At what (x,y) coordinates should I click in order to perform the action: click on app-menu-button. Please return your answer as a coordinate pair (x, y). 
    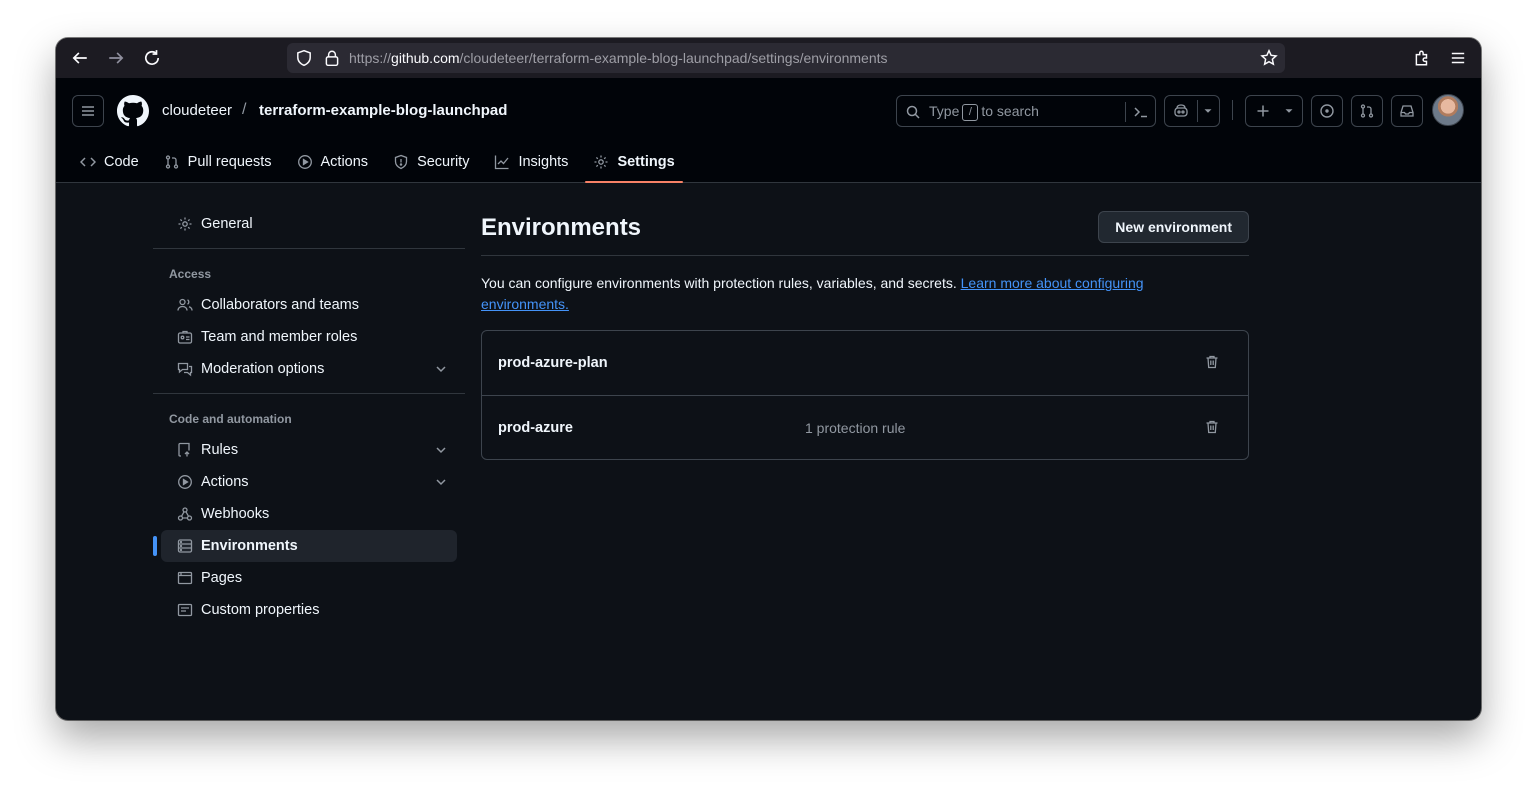
    Looking at the image, I should click on (1458, 58).